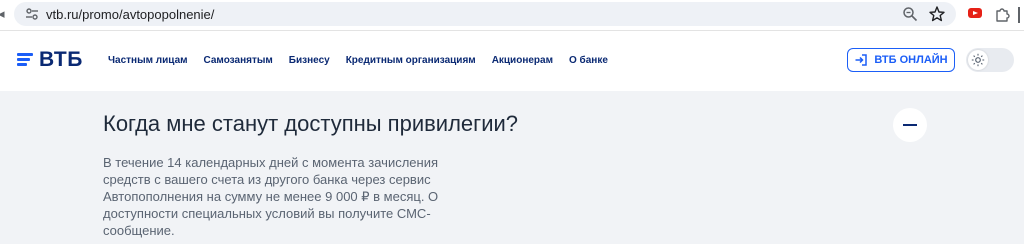 The height and width of the screenshot is (244, 1024). What do you see at coordinates (975, 13) in the screenshot?
I see `youtube-extension-icon` at bounding box center [975, 13].